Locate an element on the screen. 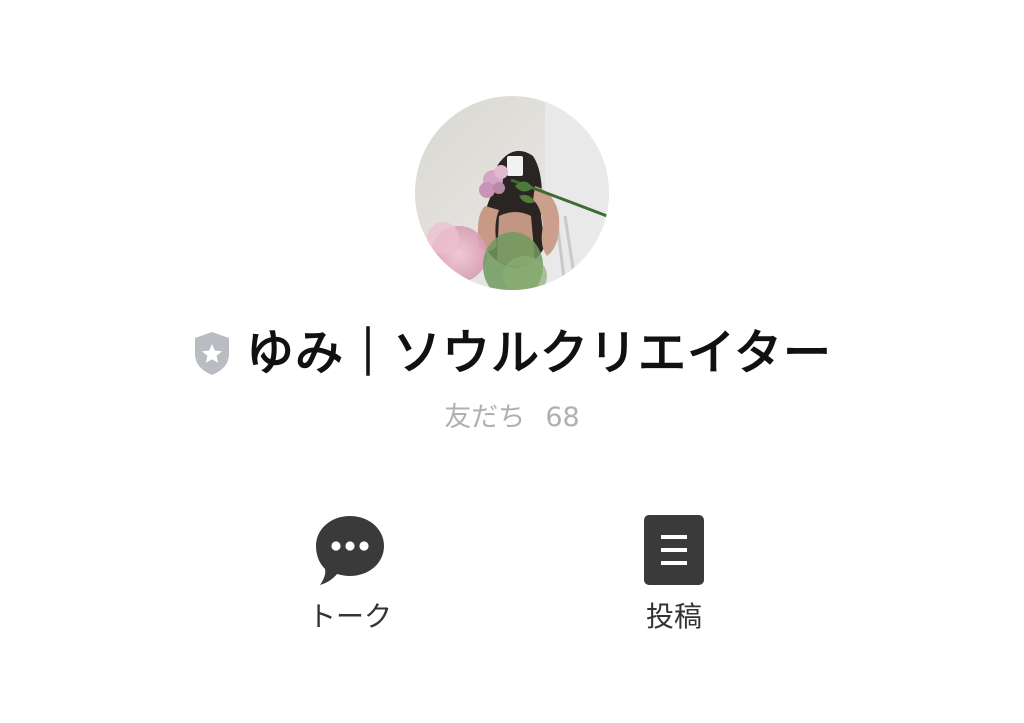 The width and height of the screenshot is (1024, 723). avatar is located at coordinates (512, 193).